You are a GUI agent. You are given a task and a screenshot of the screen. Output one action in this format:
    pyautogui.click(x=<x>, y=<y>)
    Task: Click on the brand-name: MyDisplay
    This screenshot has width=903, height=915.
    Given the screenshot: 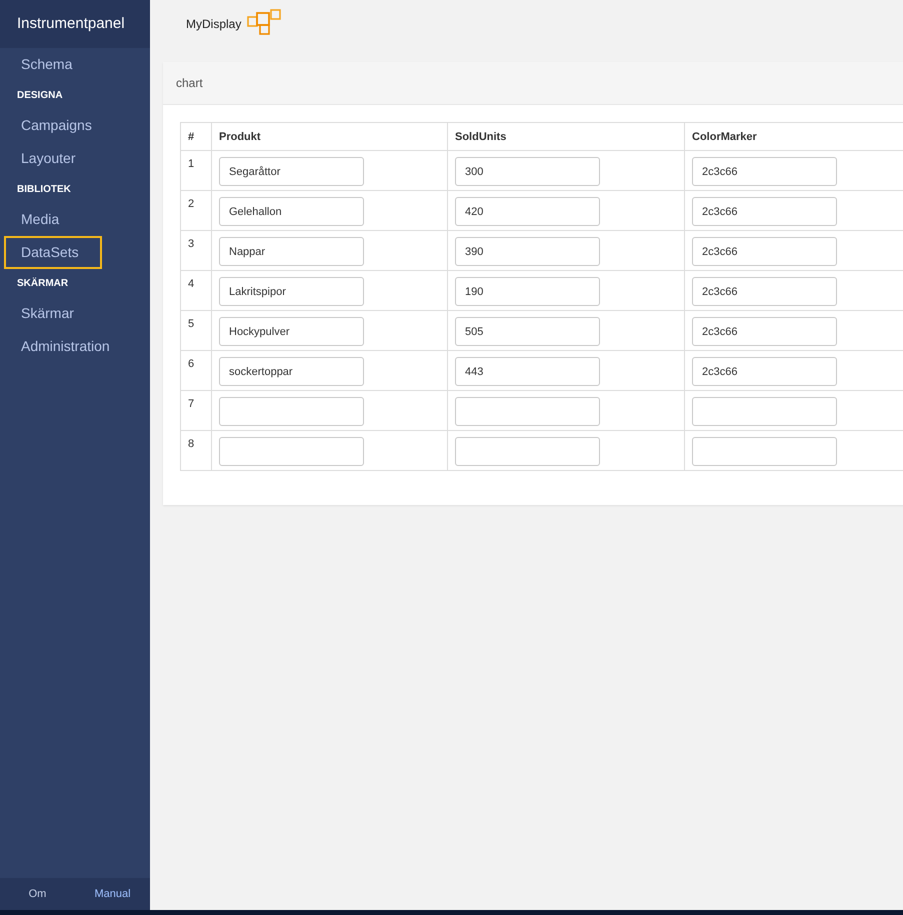 What is the action you would take?
    pyautogui.click(x=214, y=24)
    